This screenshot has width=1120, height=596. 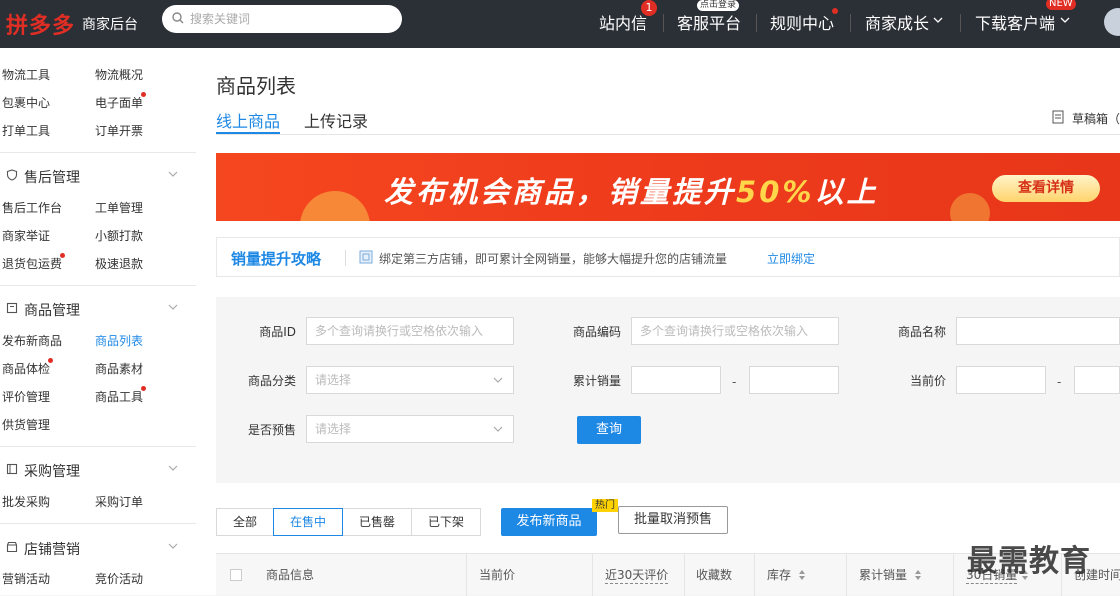 What do you see at coordinates (32, 340) in the screenshot?
I see `sidebar-link-publish-goods: 发布新商品` at bounding box center [32, 340].